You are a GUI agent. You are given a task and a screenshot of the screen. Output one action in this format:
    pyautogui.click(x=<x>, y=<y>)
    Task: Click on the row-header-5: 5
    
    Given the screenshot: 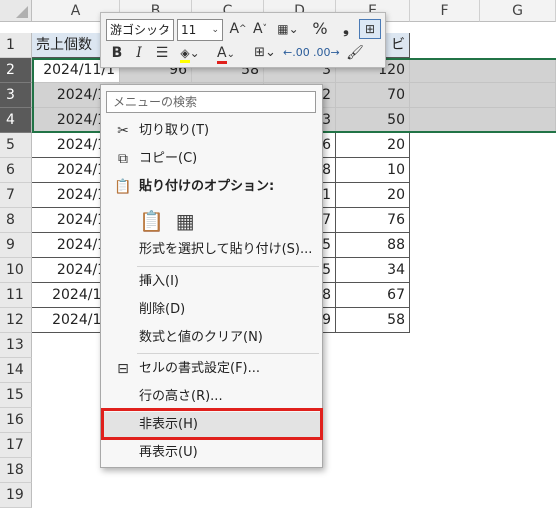 What is the action you would take?
    pyautogui.click(x=16, y=145)
    